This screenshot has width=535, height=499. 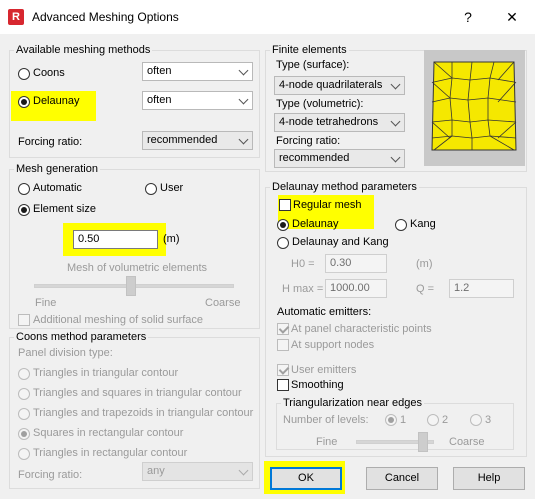 What do you see at coordinates (16, 17) in the screenshot?
I see `app-logo-icon: R` at bounding box center [16, 17].